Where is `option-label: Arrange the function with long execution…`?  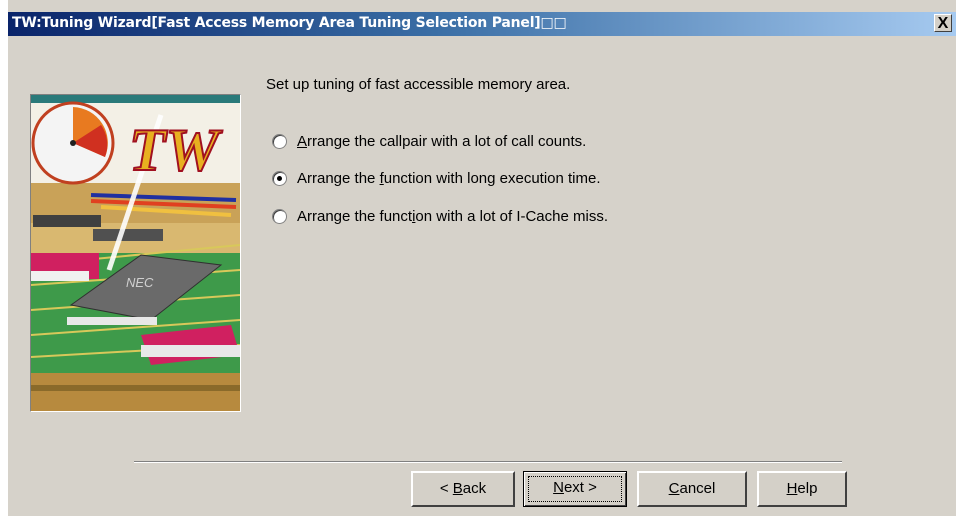
option-label: Arrange the function with long execution… is located at coordinates (449, 178).